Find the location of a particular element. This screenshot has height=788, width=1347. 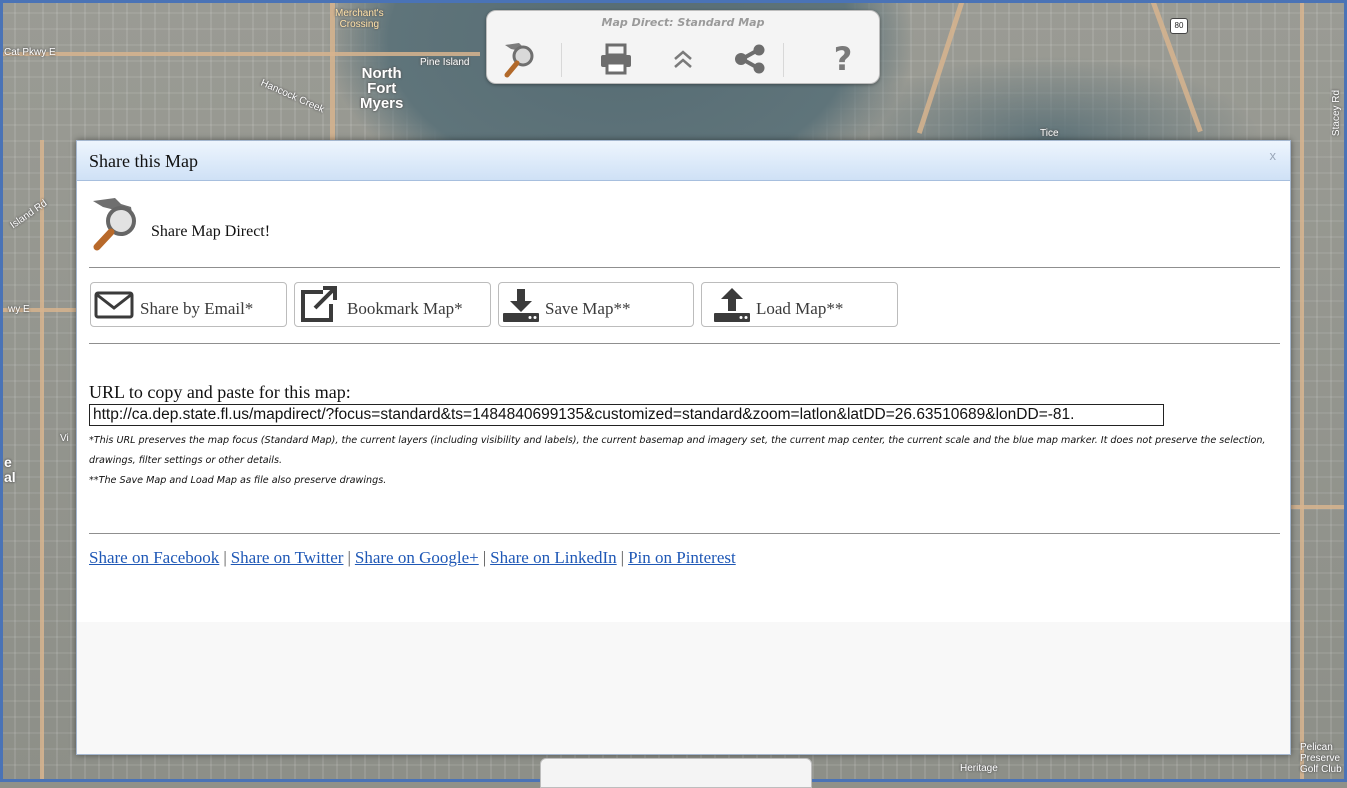

load-map-label: Load Map** is located at coordinates (800, 308).